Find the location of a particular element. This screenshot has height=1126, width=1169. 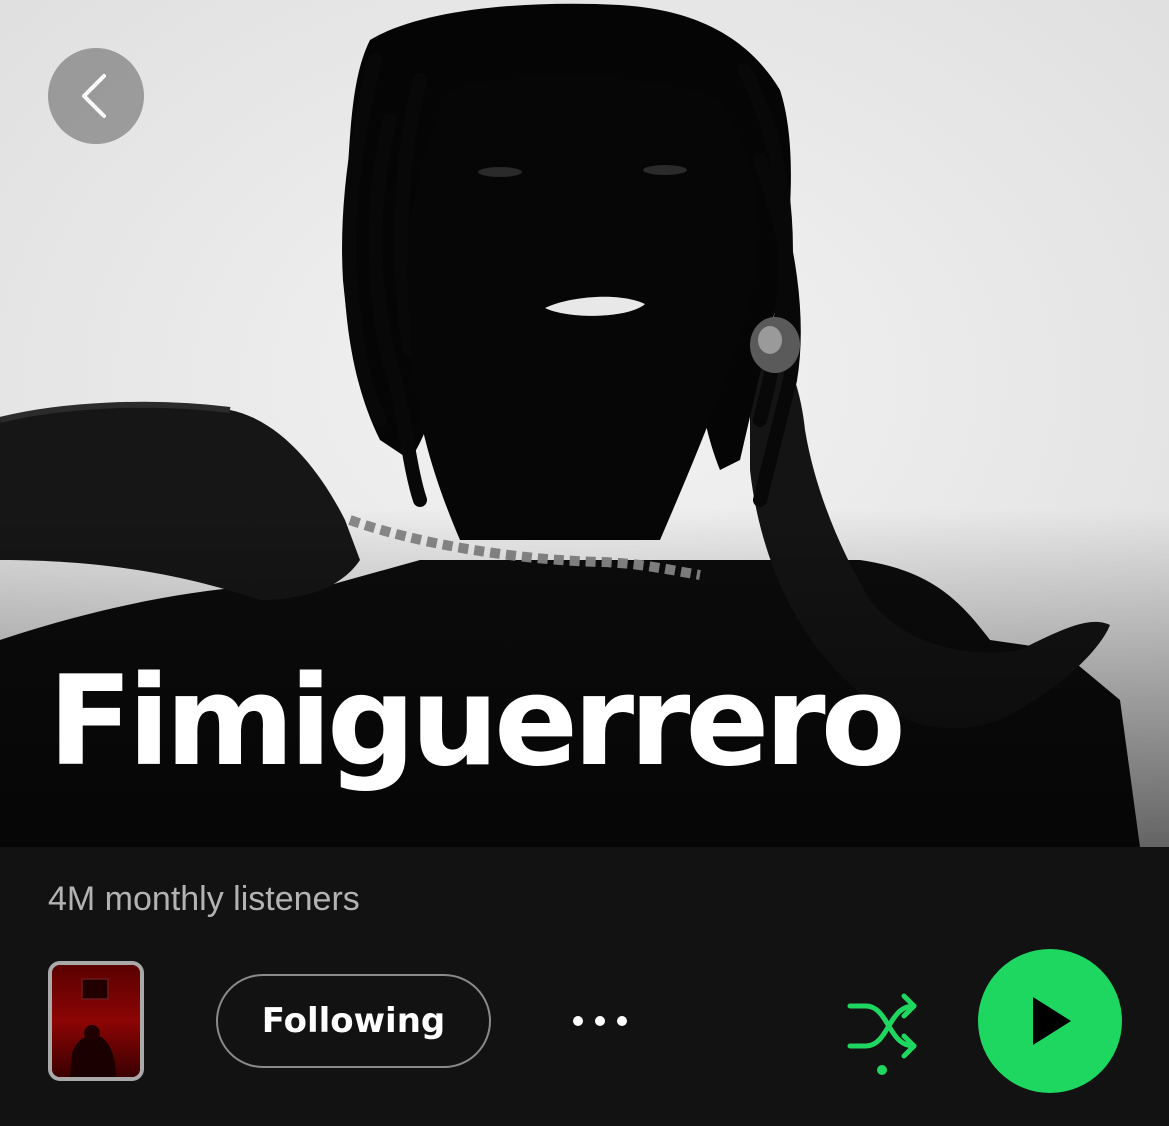

play-button is located at coordinates (1050, 1021).